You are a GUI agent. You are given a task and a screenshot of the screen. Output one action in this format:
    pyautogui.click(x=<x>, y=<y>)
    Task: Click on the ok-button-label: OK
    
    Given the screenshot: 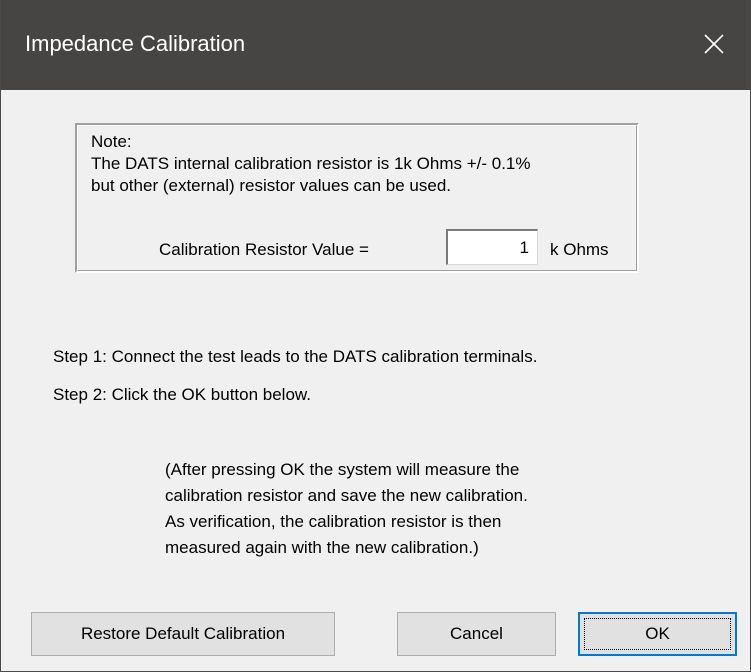 What is the action you would take?
    pyautogui.click(x=657, y=633)
    